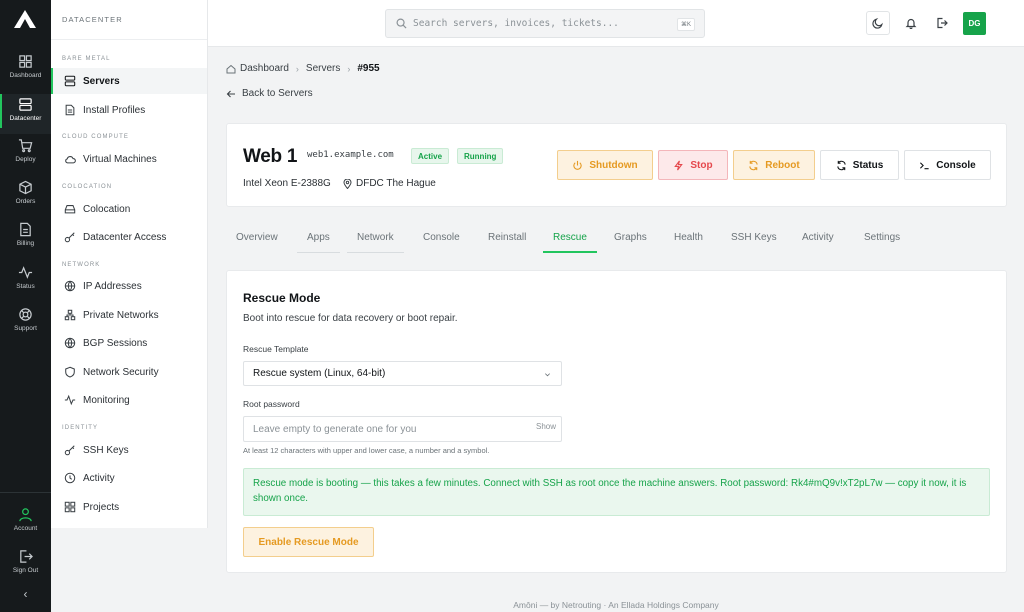 This screenshot has height=612, width=1024. I want to click on signout-icon, so click(942, 23).